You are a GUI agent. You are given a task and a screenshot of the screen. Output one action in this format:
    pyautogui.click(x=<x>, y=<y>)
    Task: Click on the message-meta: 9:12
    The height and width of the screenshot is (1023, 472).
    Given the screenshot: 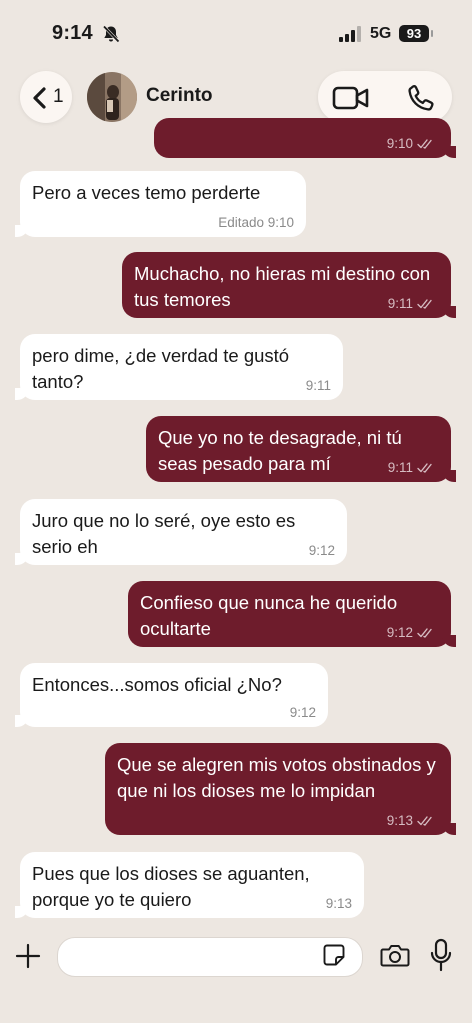 What is the action you would take?
    pyautogui.click(x=411, y=633)
    